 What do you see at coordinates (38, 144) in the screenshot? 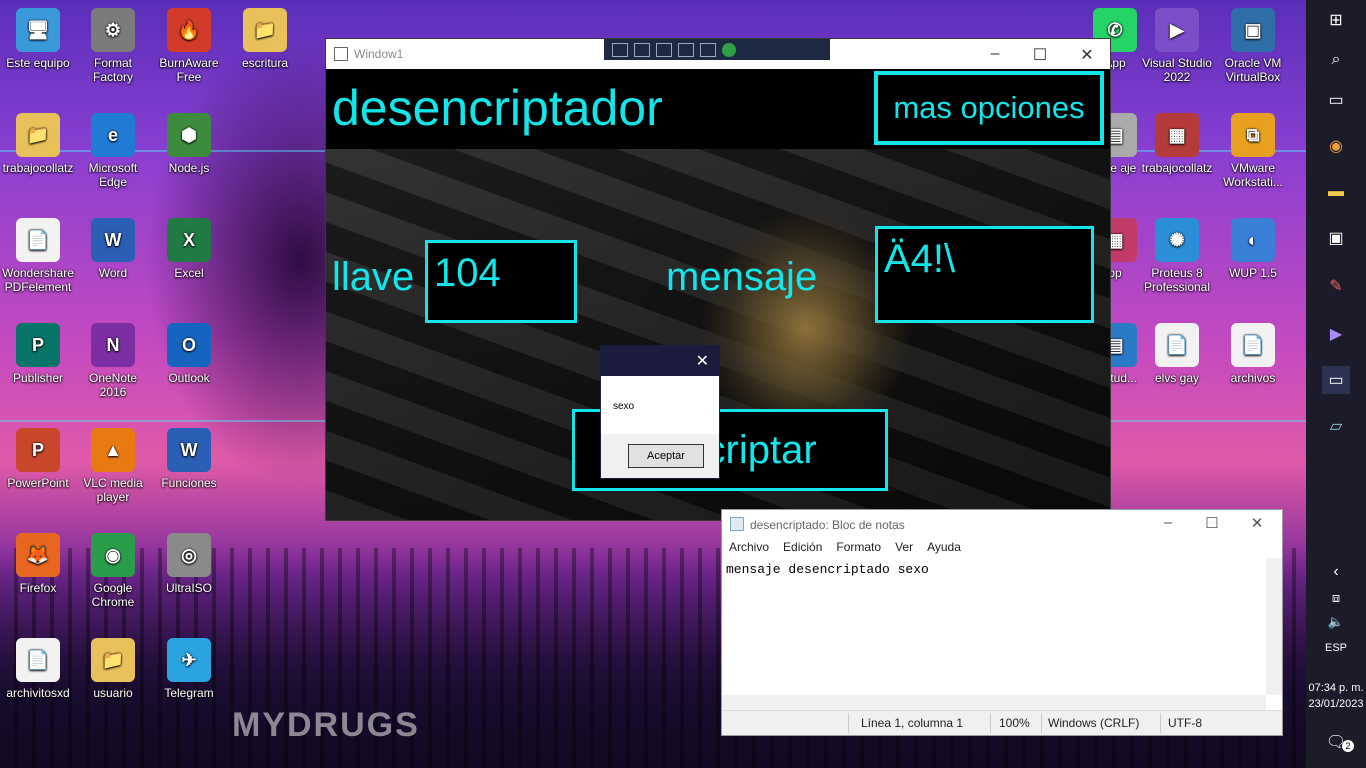
I see `desktop-icon: 📁 trabajocollatz` at bounding box center [38, 144].